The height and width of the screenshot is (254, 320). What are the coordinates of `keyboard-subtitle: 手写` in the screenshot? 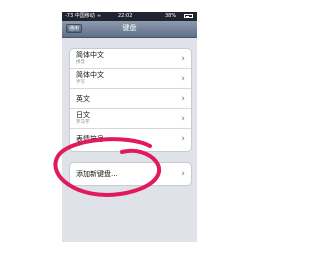 It's located at (80, 82).